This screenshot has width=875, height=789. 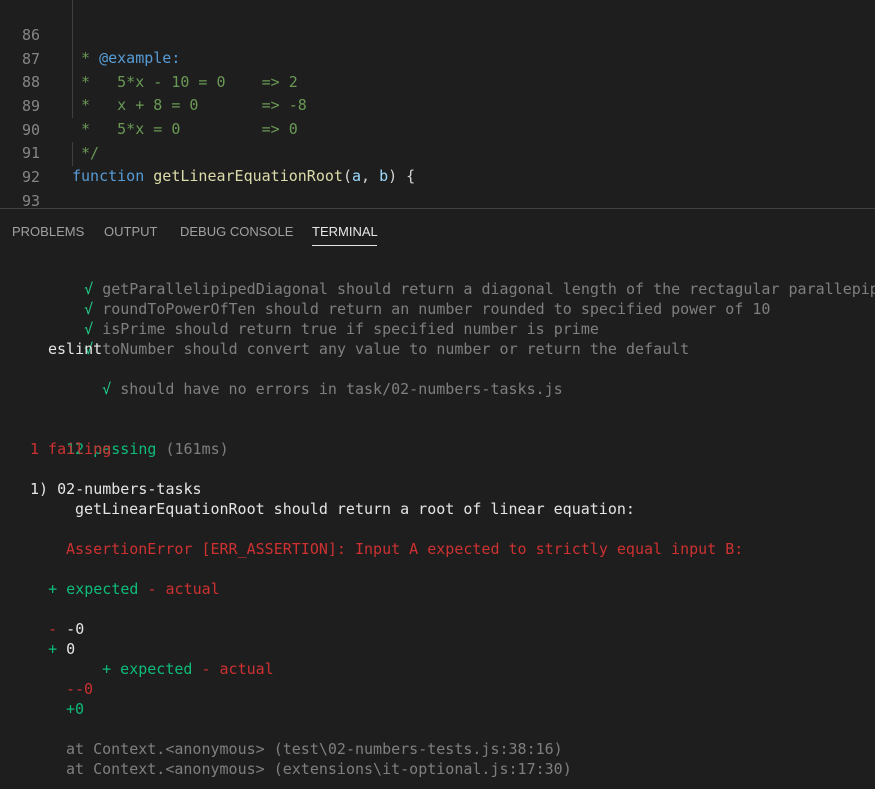 What do you see at coordinates (437, 164) in the screenshot?
I see `code-line: 92 return -b/a;` at bounding box center [437, 164].